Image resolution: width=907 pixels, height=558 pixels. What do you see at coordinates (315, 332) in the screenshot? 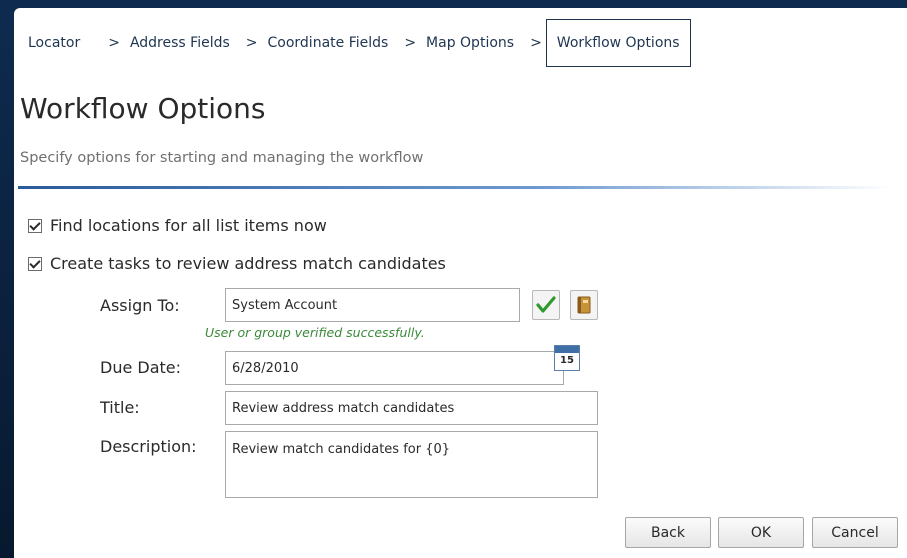
I see `verify-message: User or group verified successfully.` at bounding box center [315, 332].